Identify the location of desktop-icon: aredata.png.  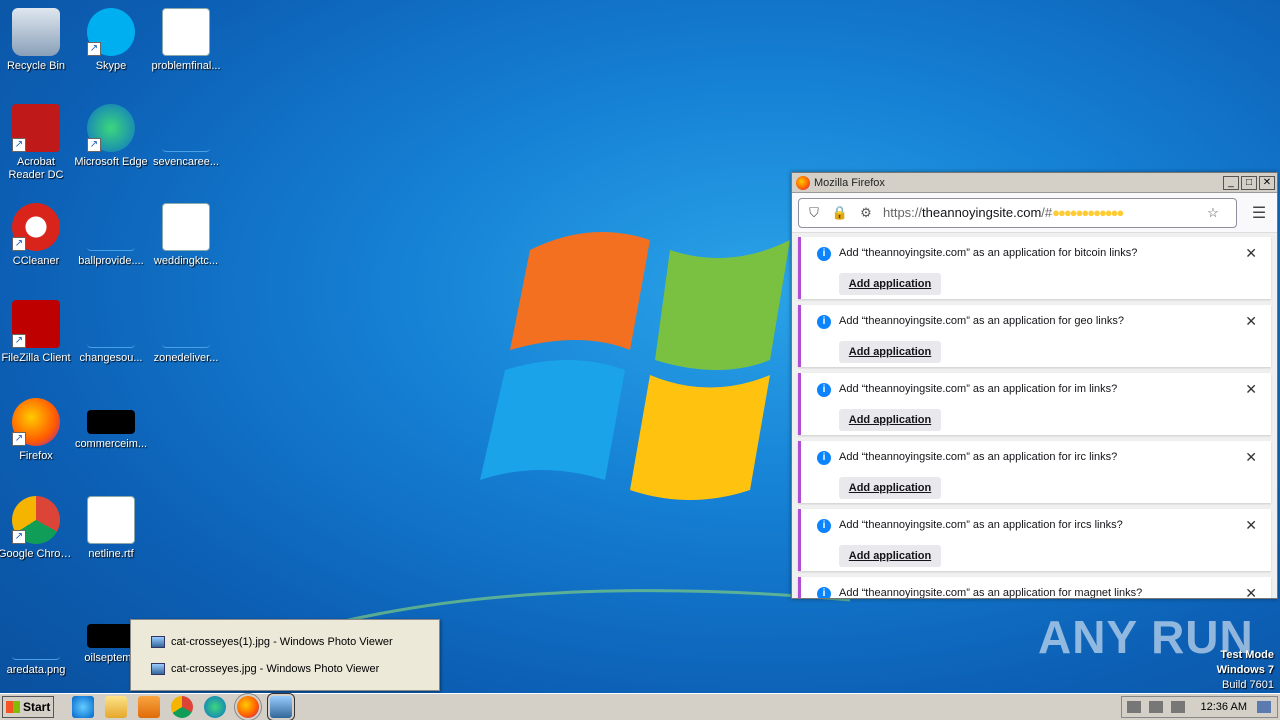
(37, 644).